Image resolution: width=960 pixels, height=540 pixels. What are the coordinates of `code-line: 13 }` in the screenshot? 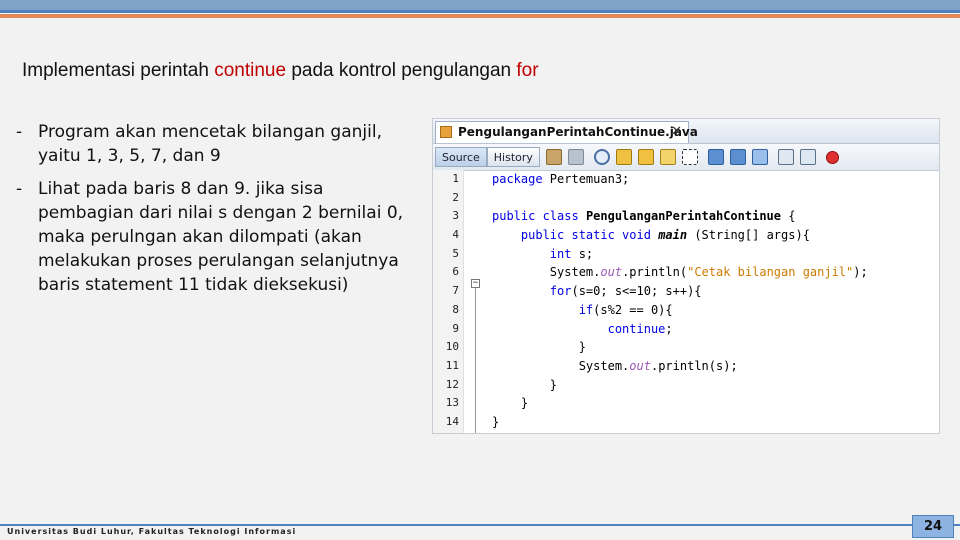 It's located at (686, 403).